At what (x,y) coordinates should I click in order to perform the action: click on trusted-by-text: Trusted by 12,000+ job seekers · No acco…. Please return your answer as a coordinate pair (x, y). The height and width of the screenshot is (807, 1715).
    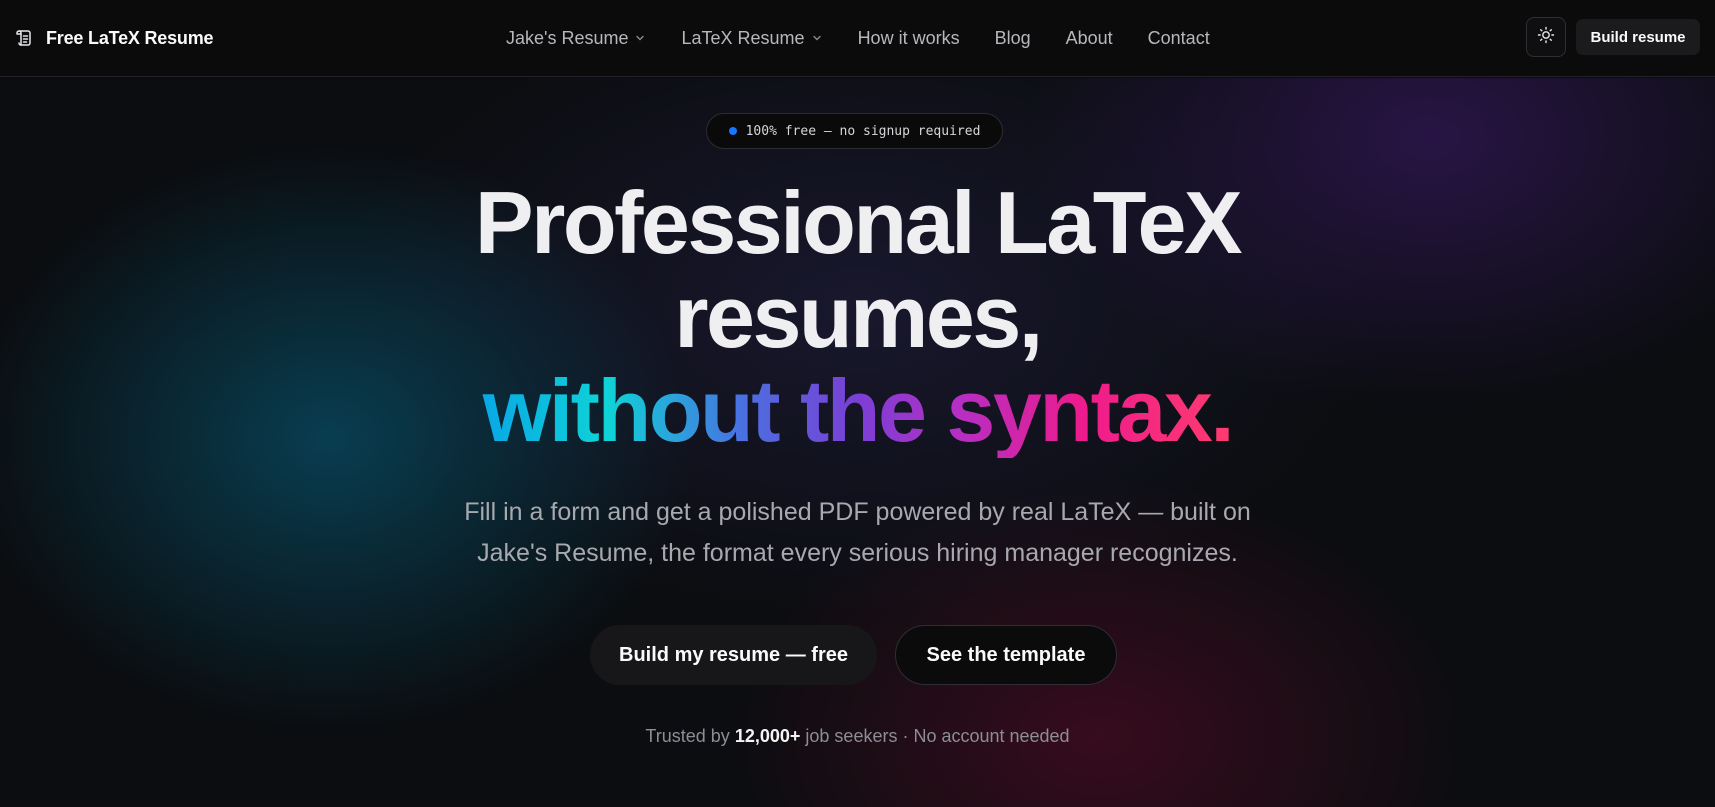
    Looking at the image, I should click on (857, 736).